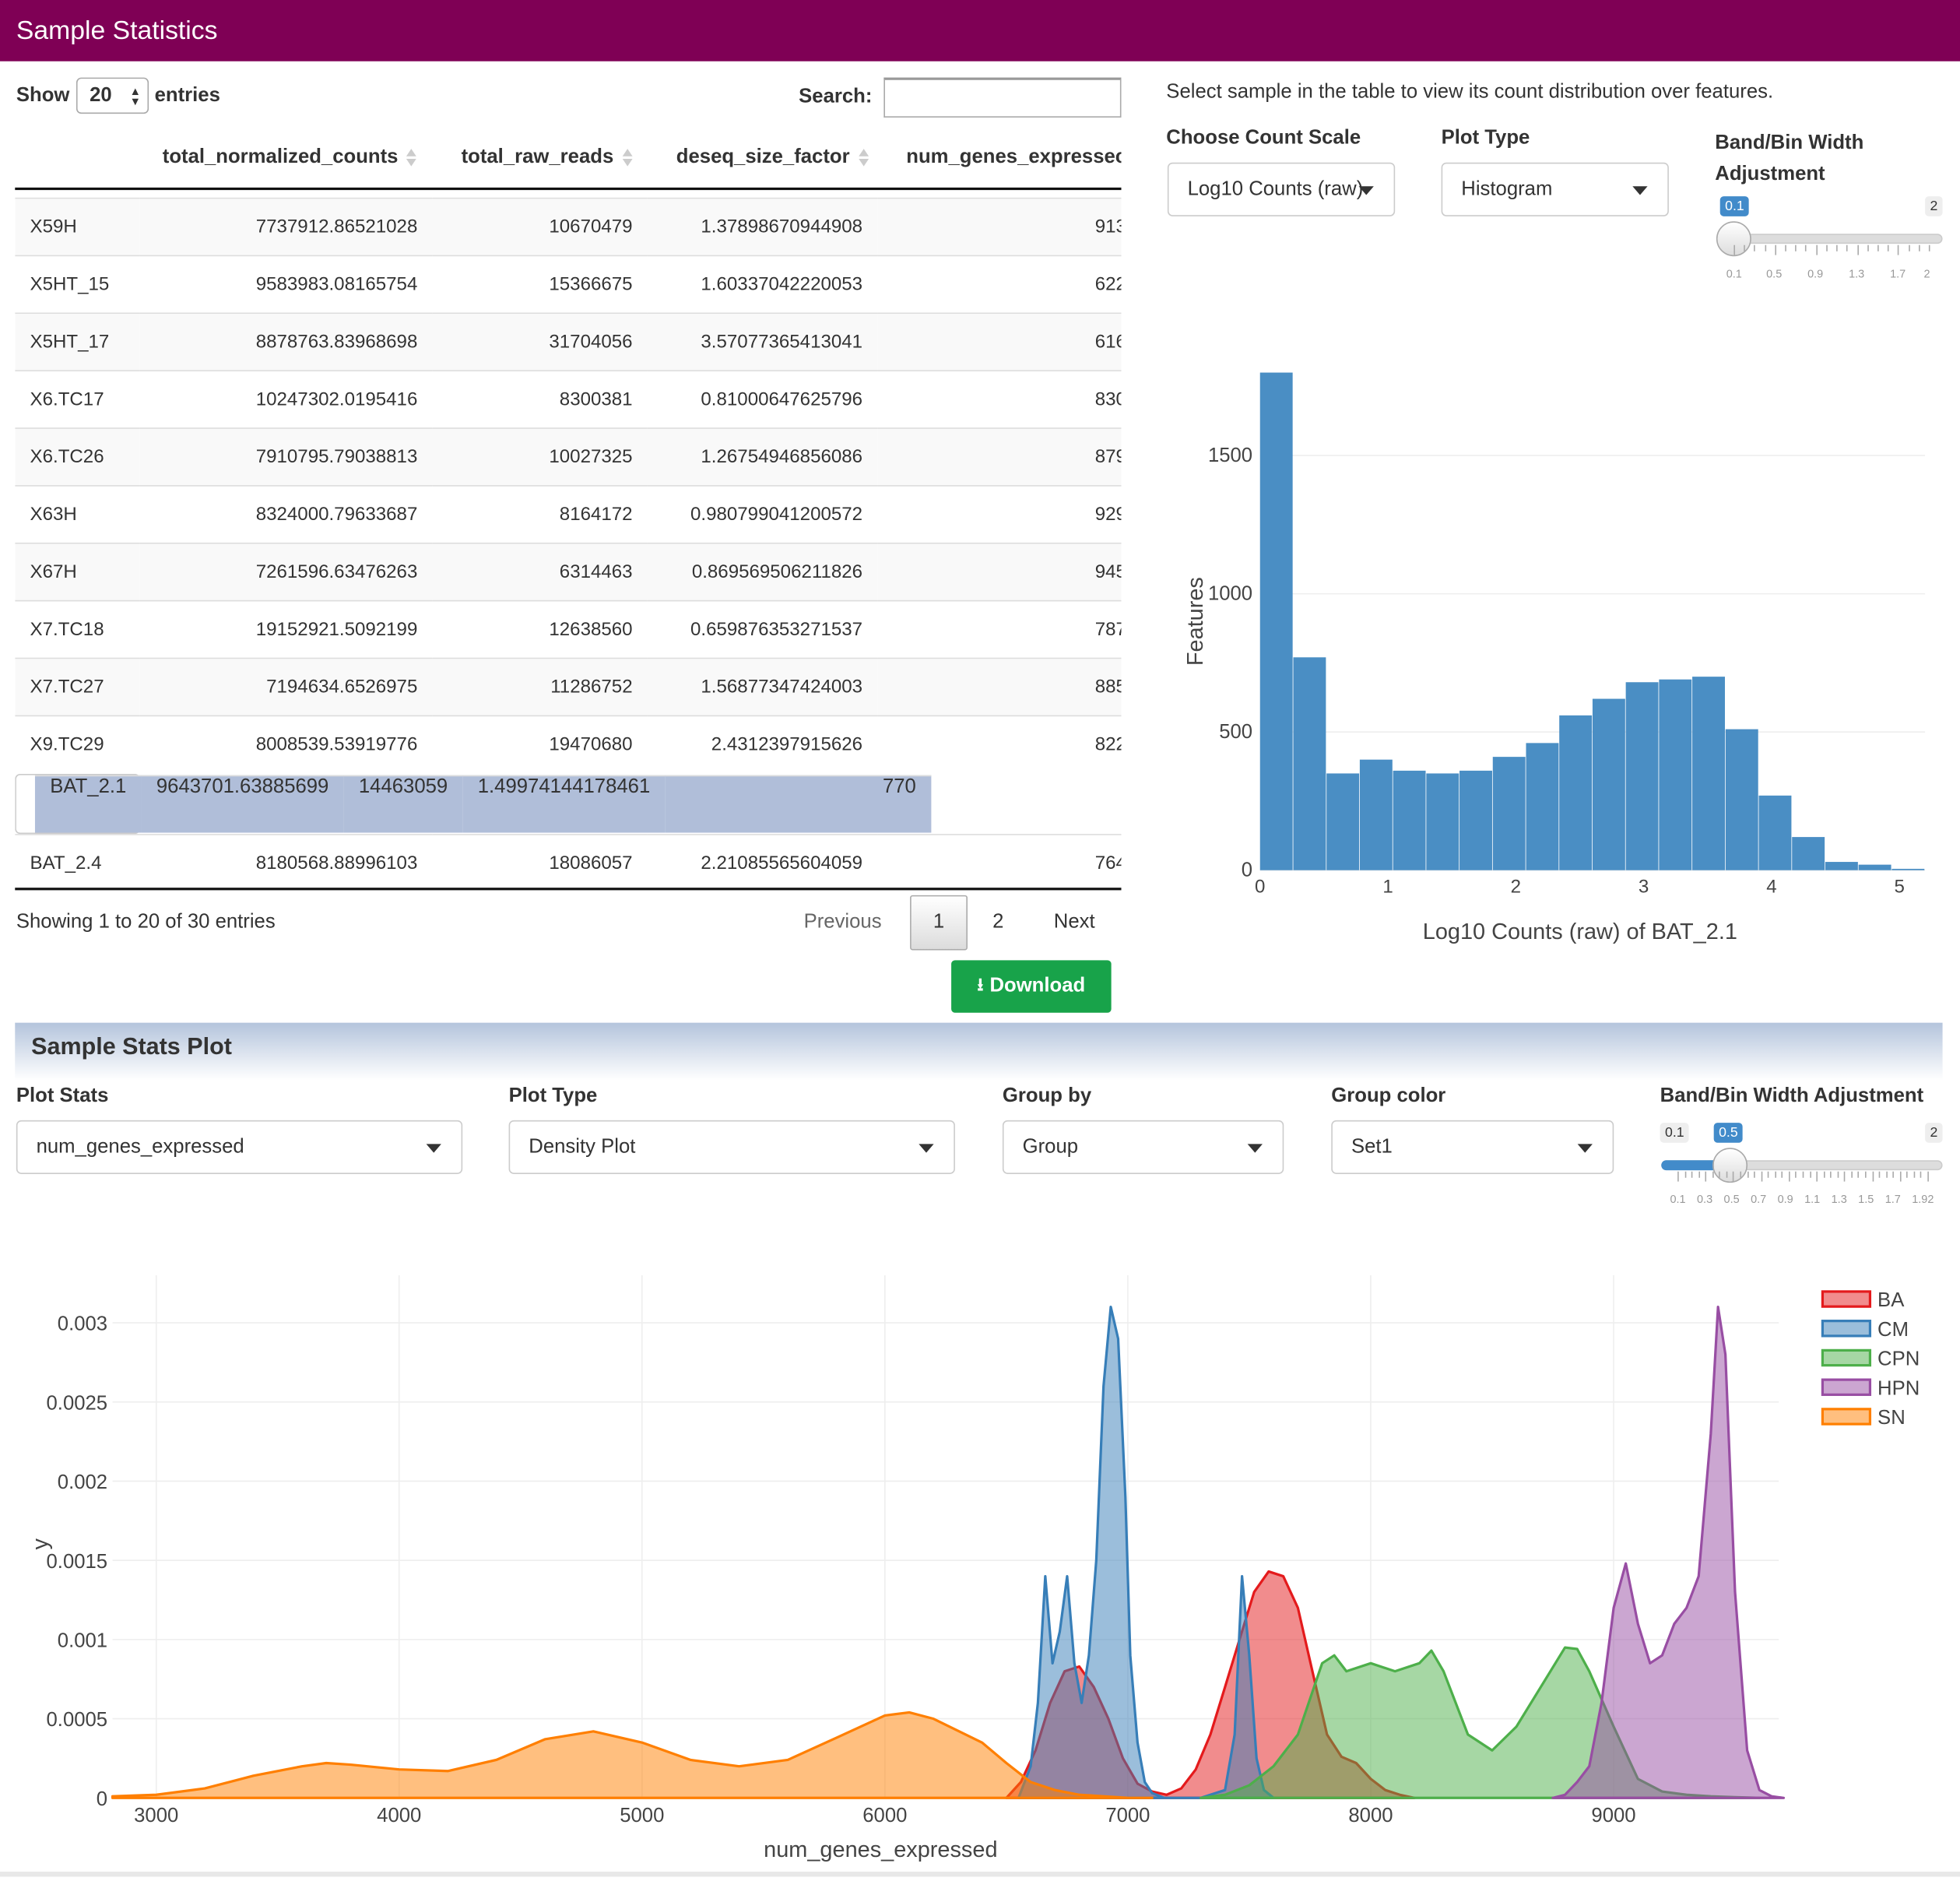 The image size is (1960, 1881). I want to click on y-tick-label: 0.0005, so click(77, 1720).